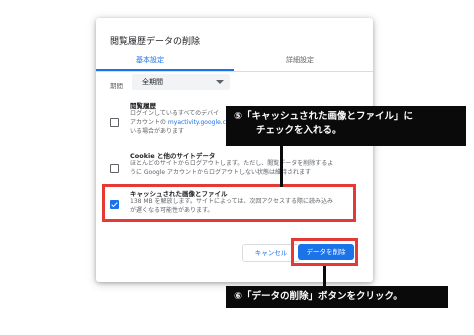  I want to click on callout-step5-line2: チェックを入れる。, so click(299, 130).